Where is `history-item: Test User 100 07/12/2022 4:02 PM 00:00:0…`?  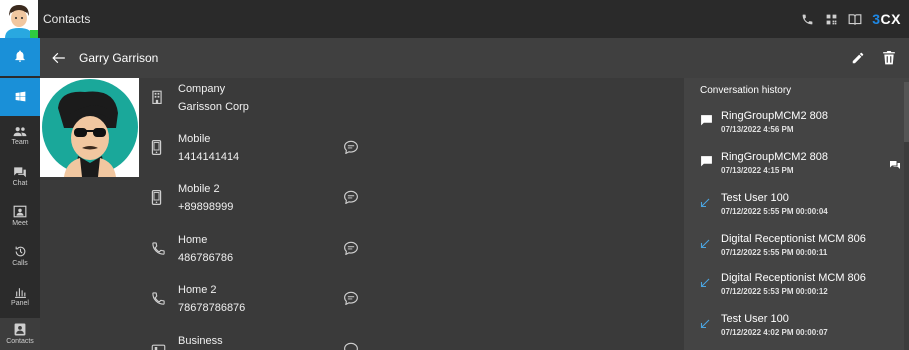
history-item: Test User 100 07/12/2022 4:02 PM 00:00:0… is located at coordinates (797, 331).